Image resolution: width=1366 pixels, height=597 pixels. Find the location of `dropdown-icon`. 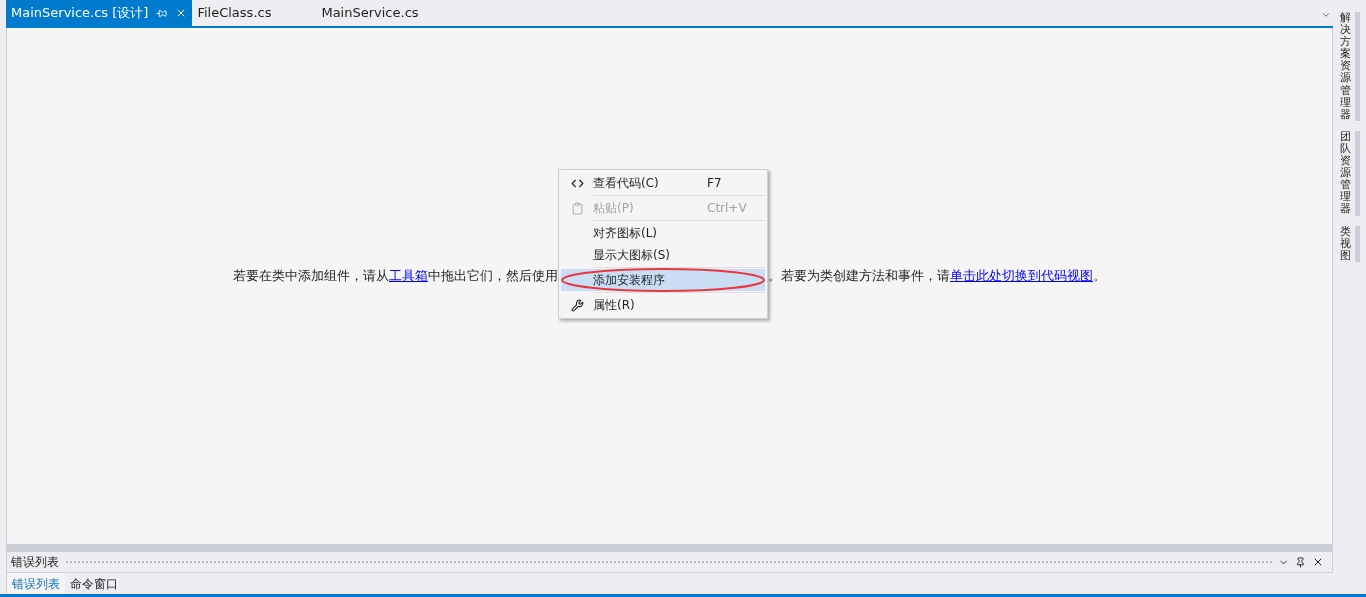

dropdown-icon is located at coordinates (1326, 15).